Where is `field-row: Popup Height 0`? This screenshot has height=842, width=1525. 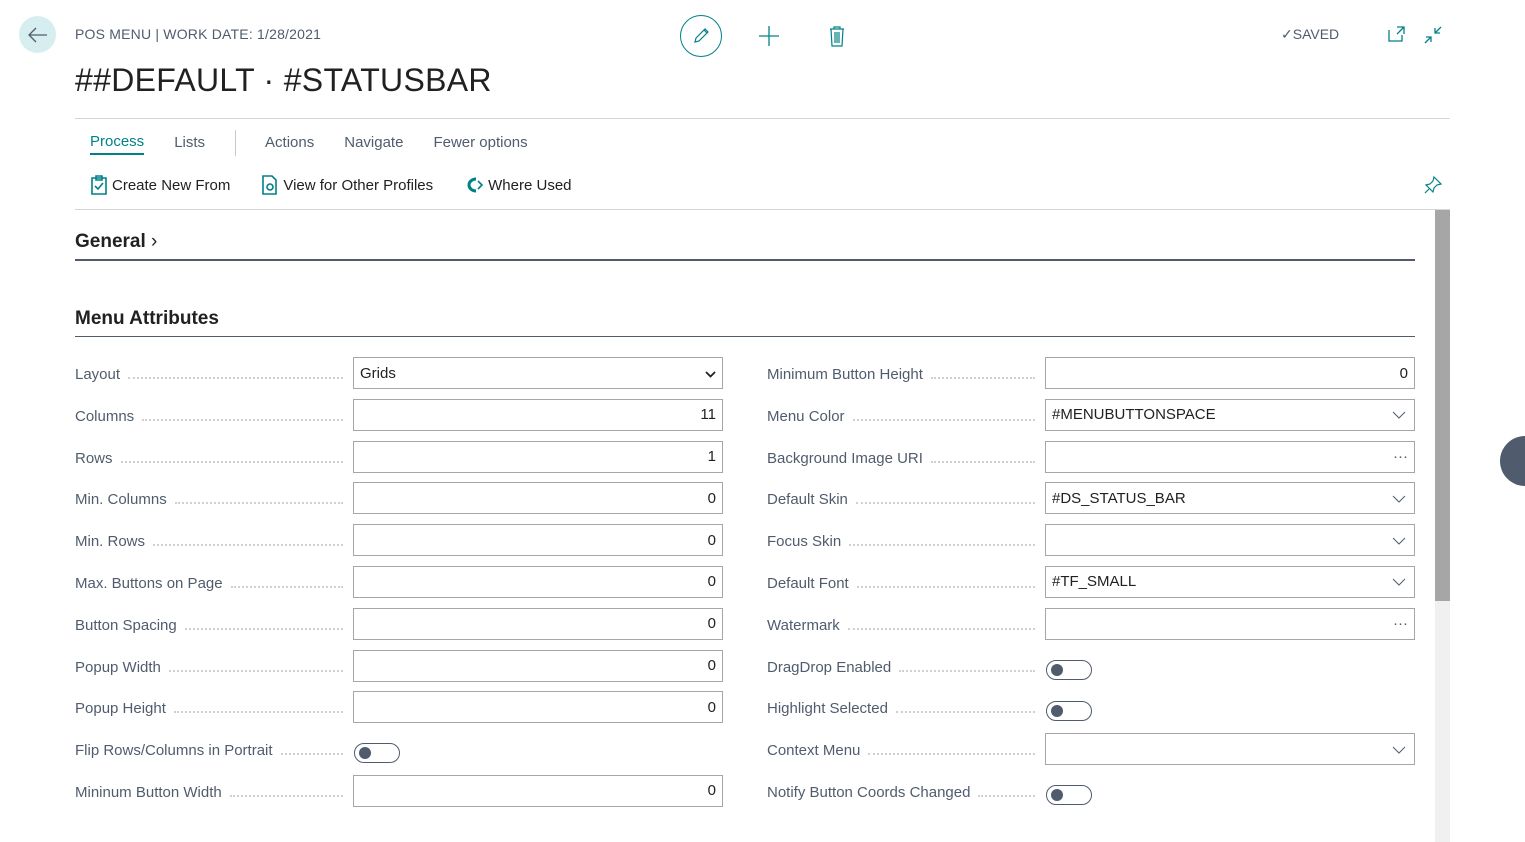
field-row: Popup Height 0 is located at coordinates (399, 712).